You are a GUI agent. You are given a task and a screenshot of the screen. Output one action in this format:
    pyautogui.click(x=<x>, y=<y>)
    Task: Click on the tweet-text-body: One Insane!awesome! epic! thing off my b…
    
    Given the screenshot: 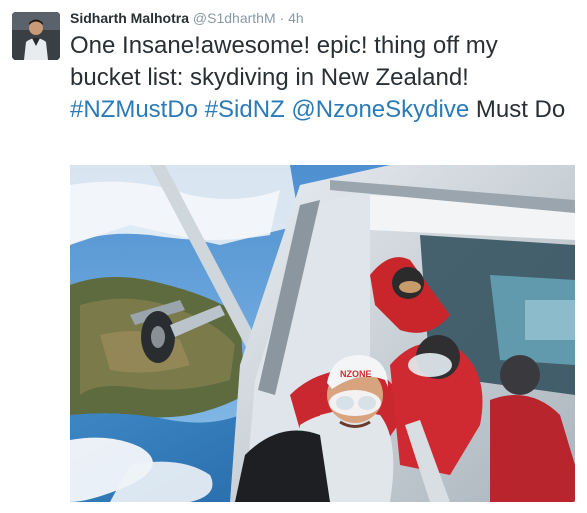 What is the action you would take?
    pyautogui.click(x=284, y=61)
    